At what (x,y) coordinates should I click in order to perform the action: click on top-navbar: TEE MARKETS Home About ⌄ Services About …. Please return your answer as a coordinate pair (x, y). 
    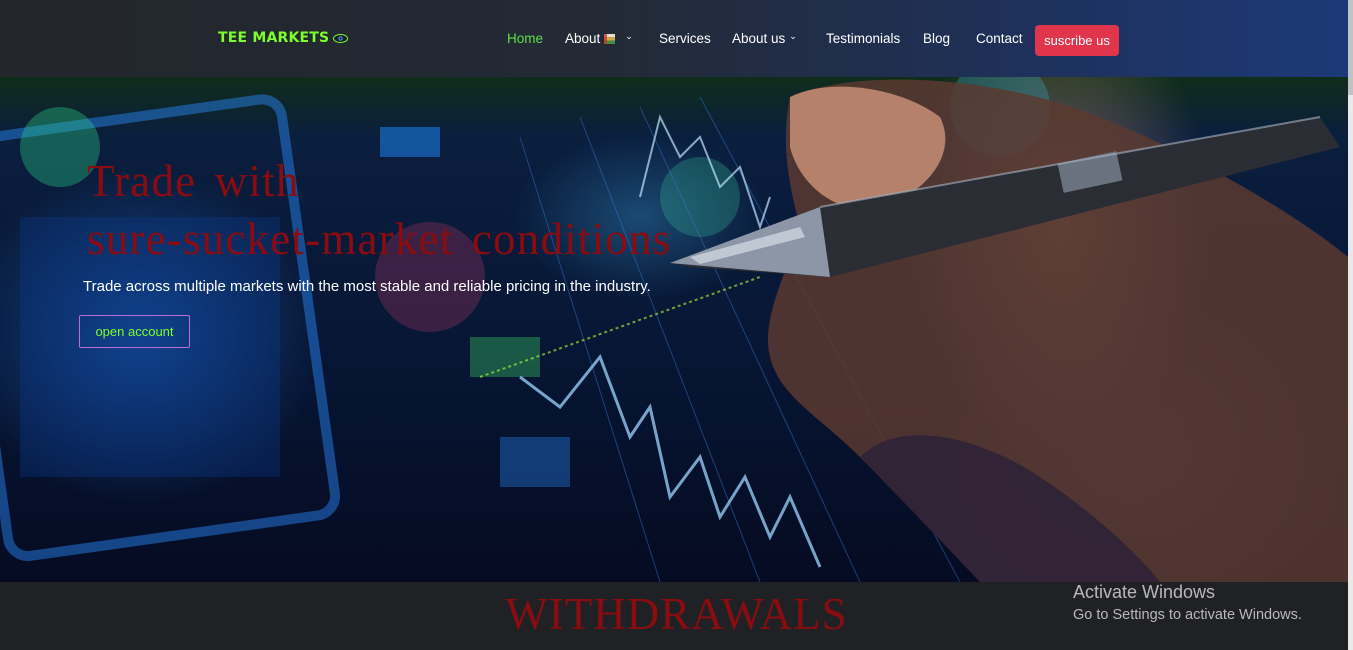
    Looking at the image, I should click on (676, 38).